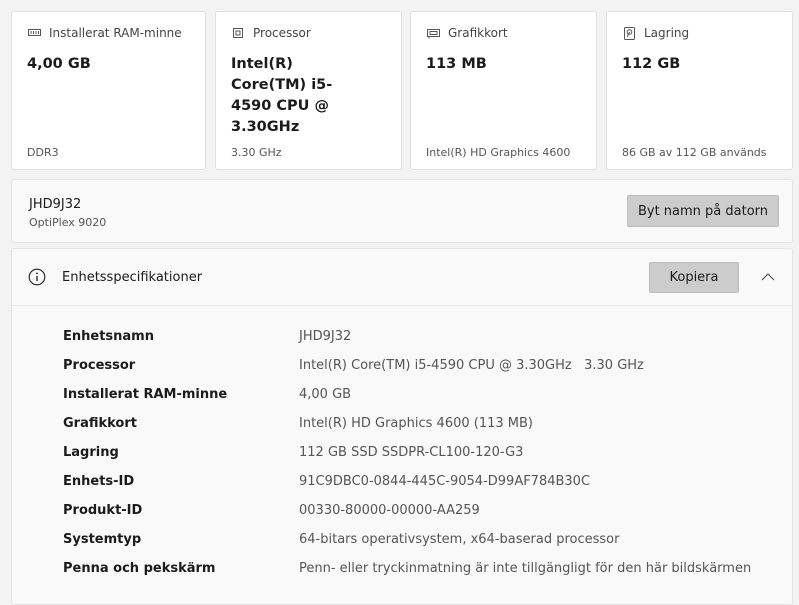 This screenshot has height=605, width=799. Describe the element at coordinates (456, 64) in the screenshot. I see `graphics-card-value: 113 MB` at that location.